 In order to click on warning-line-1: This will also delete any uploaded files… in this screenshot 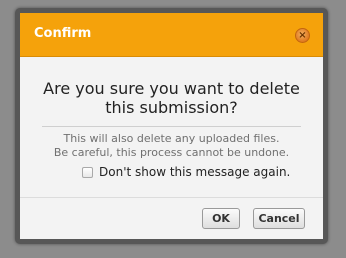, I will do `click(171, 138)`.